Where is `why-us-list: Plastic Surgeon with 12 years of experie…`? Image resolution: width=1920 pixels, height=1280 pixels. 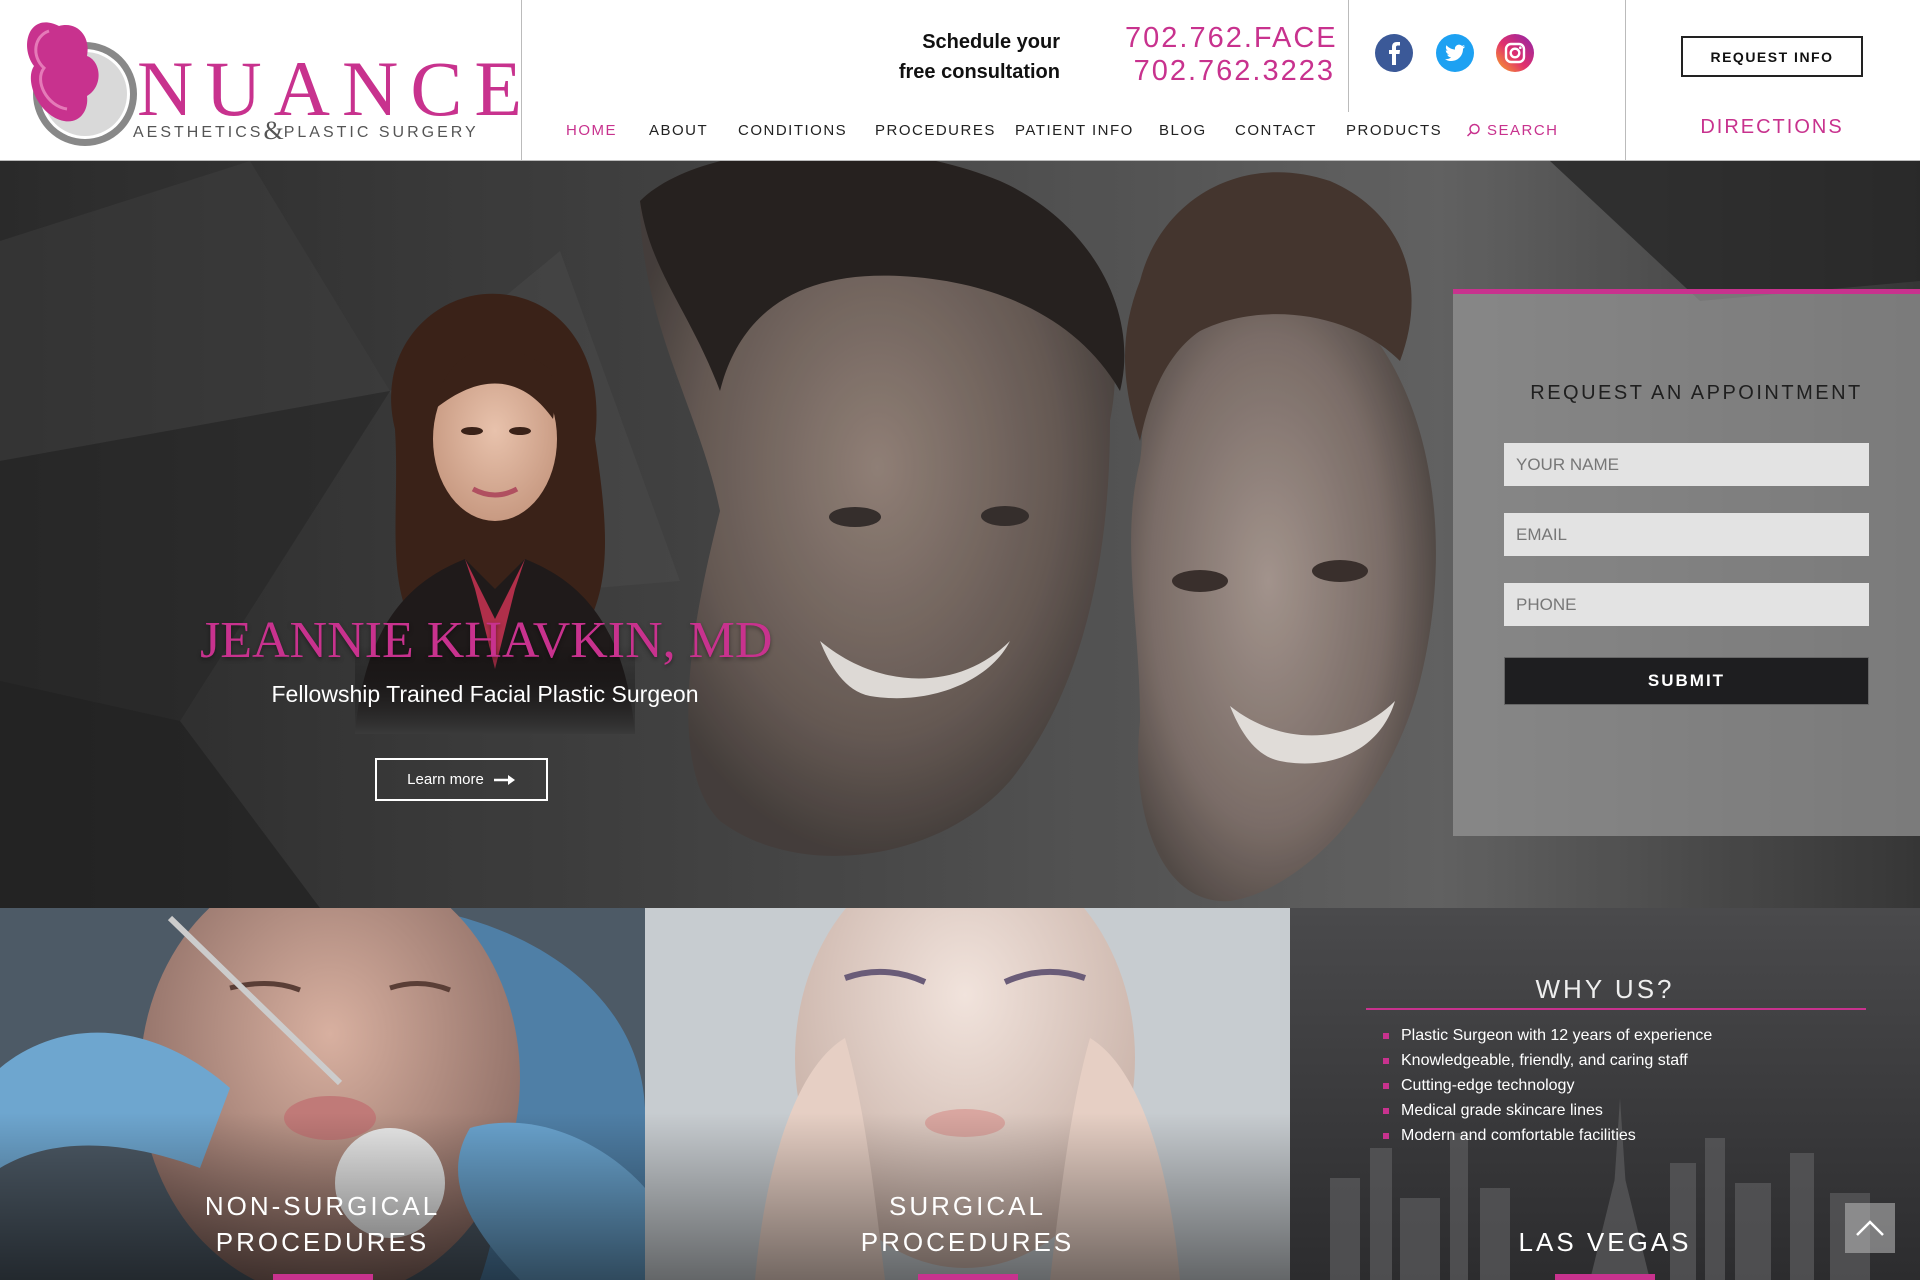
why-us-list: Plastic Surgeon with 12 years of experie… is located at coordinates (1547, 1085).